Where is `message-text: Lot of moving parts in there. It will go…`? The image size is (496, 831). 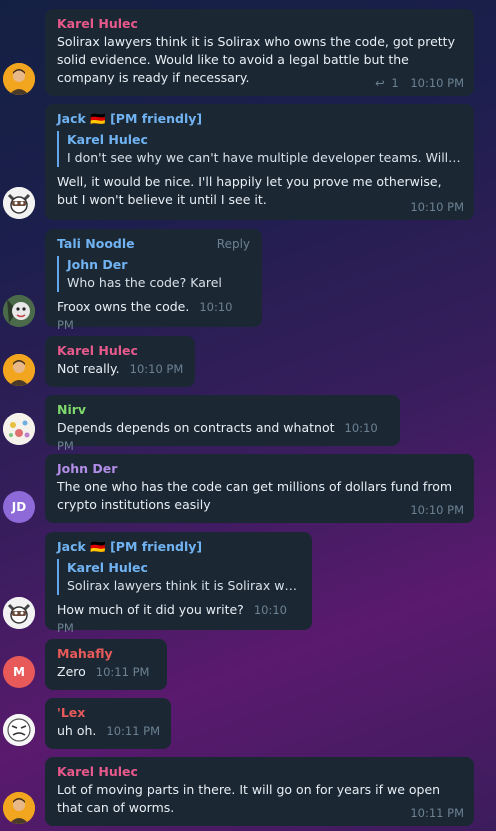 message-text: Lot of moving parts in there. It will go… is located at coordinates (249, 798).